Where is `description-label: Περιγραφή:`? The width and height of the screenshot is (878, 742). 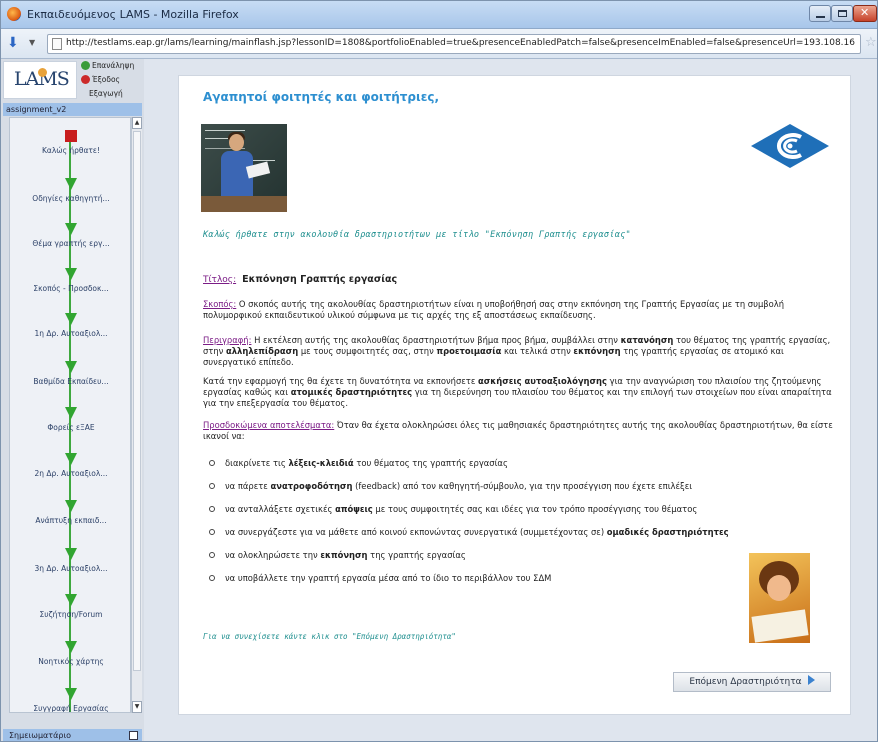 description-label: Περιγραφή: is located at coordinates (227, 340).